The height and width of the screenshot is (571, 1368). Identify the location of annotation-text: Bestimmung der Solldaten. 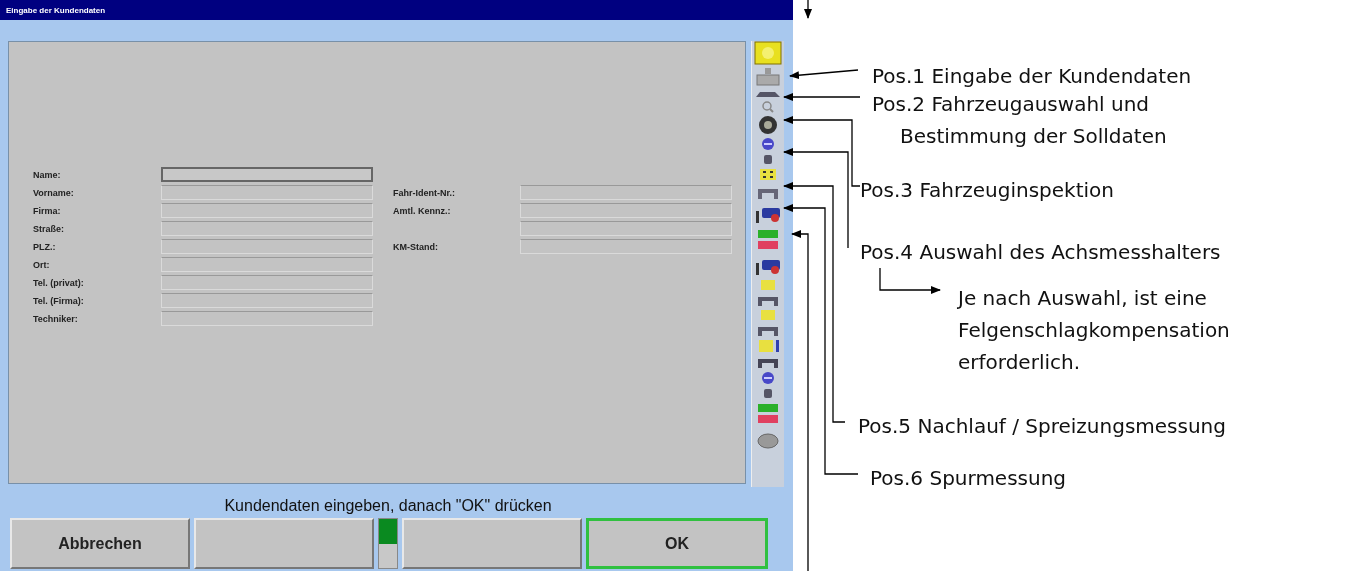
(1033, 136).